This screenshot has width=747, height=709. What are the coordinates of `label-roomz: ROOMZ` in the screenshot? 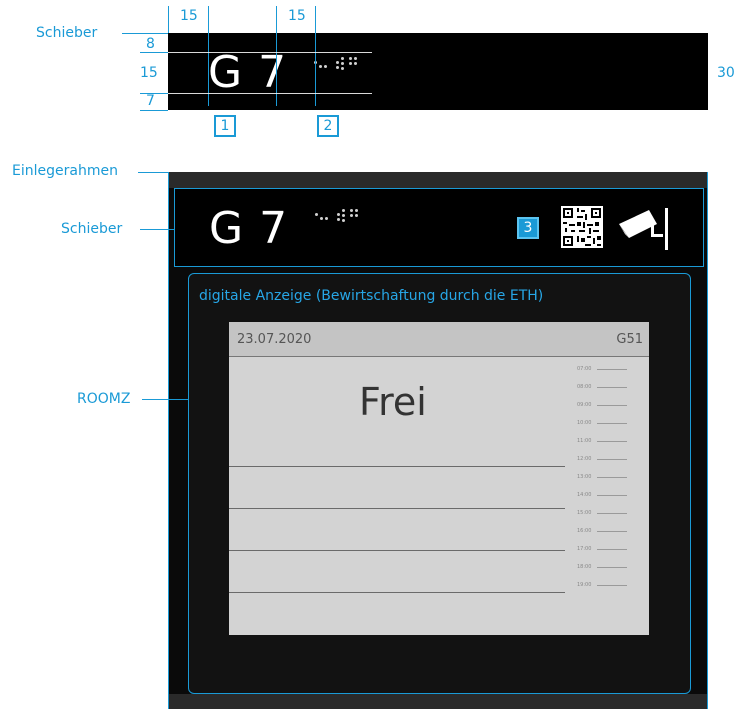 It's located at (104, 399).